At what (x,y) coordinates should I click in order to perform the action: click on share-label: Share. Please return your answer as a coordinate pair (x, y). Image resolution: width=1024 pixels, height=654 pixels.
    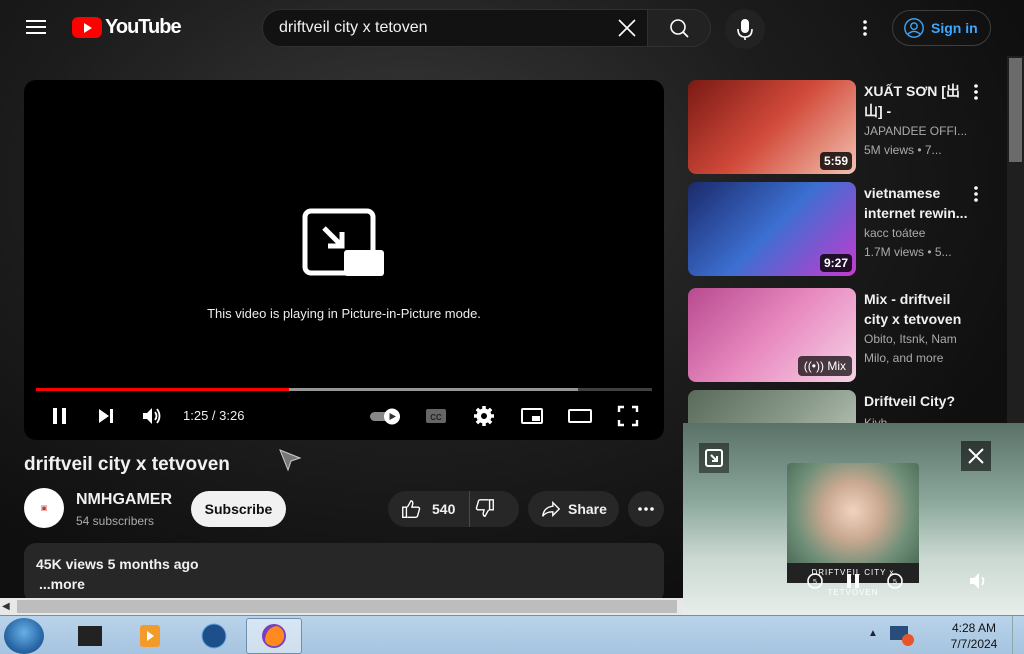
    Looking at the image, I should click on (587, 509).